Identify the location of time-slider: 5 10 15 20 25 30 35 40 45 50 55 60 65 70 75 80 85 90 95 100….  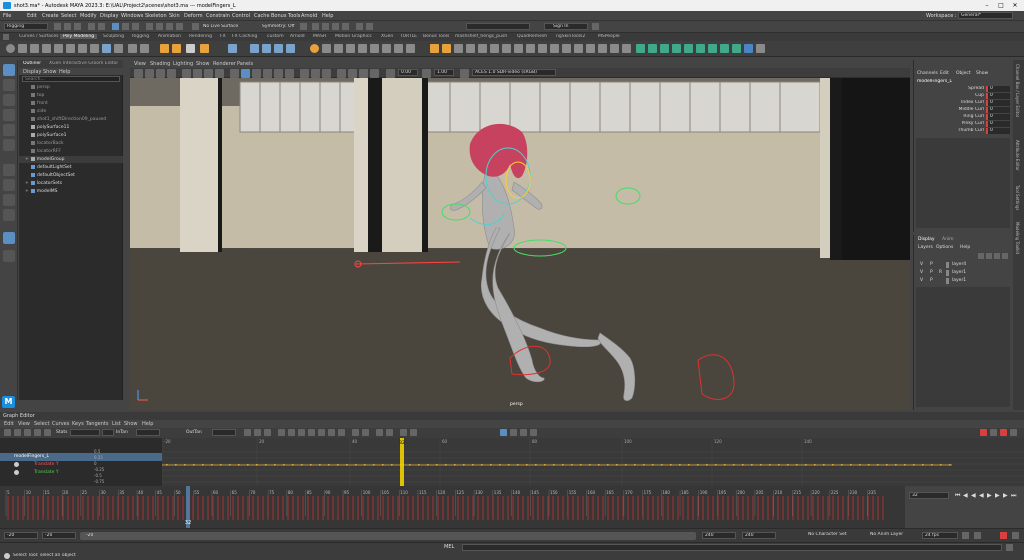
(452, 507).